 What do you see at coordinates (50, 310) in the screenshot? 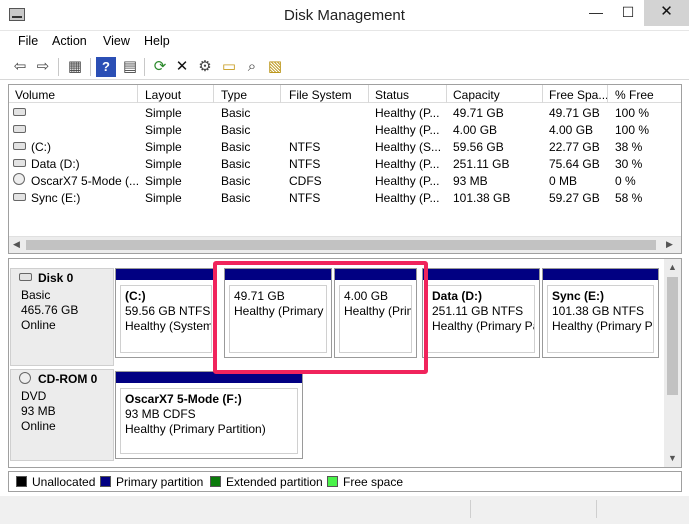
I see `disk-size: 465.76 GB` at bounding box center [50, 310].